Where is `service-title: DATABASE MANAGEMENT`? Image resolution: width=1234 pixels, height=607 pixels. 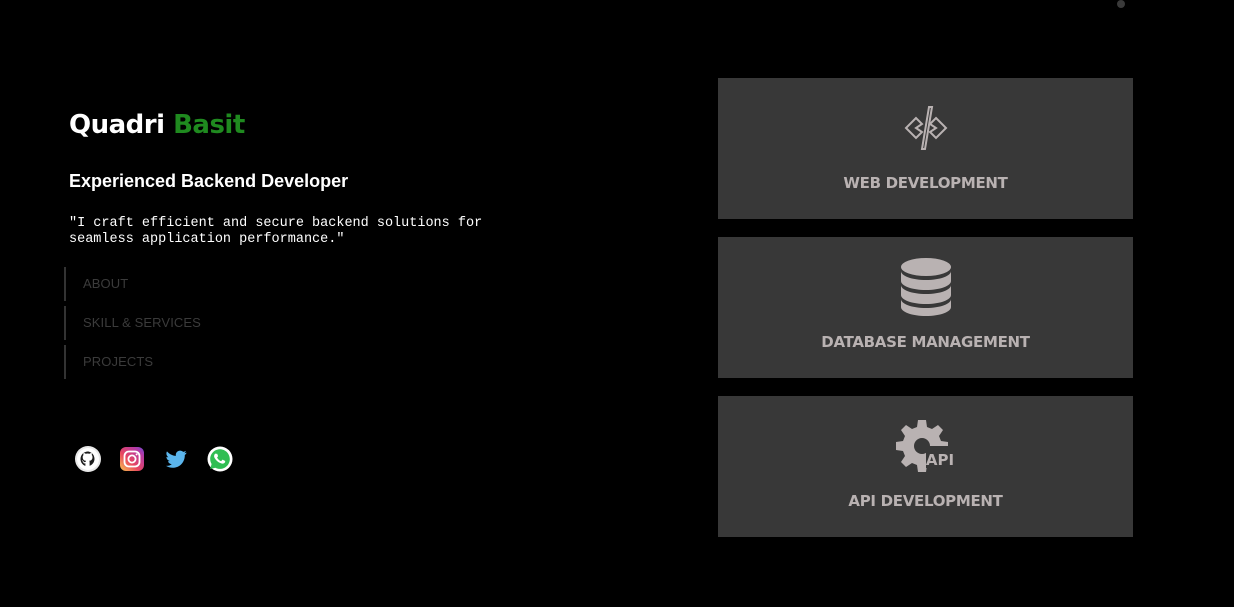
service-title: DATABASE MANAGEMENT is located at coordinates (925, 342).